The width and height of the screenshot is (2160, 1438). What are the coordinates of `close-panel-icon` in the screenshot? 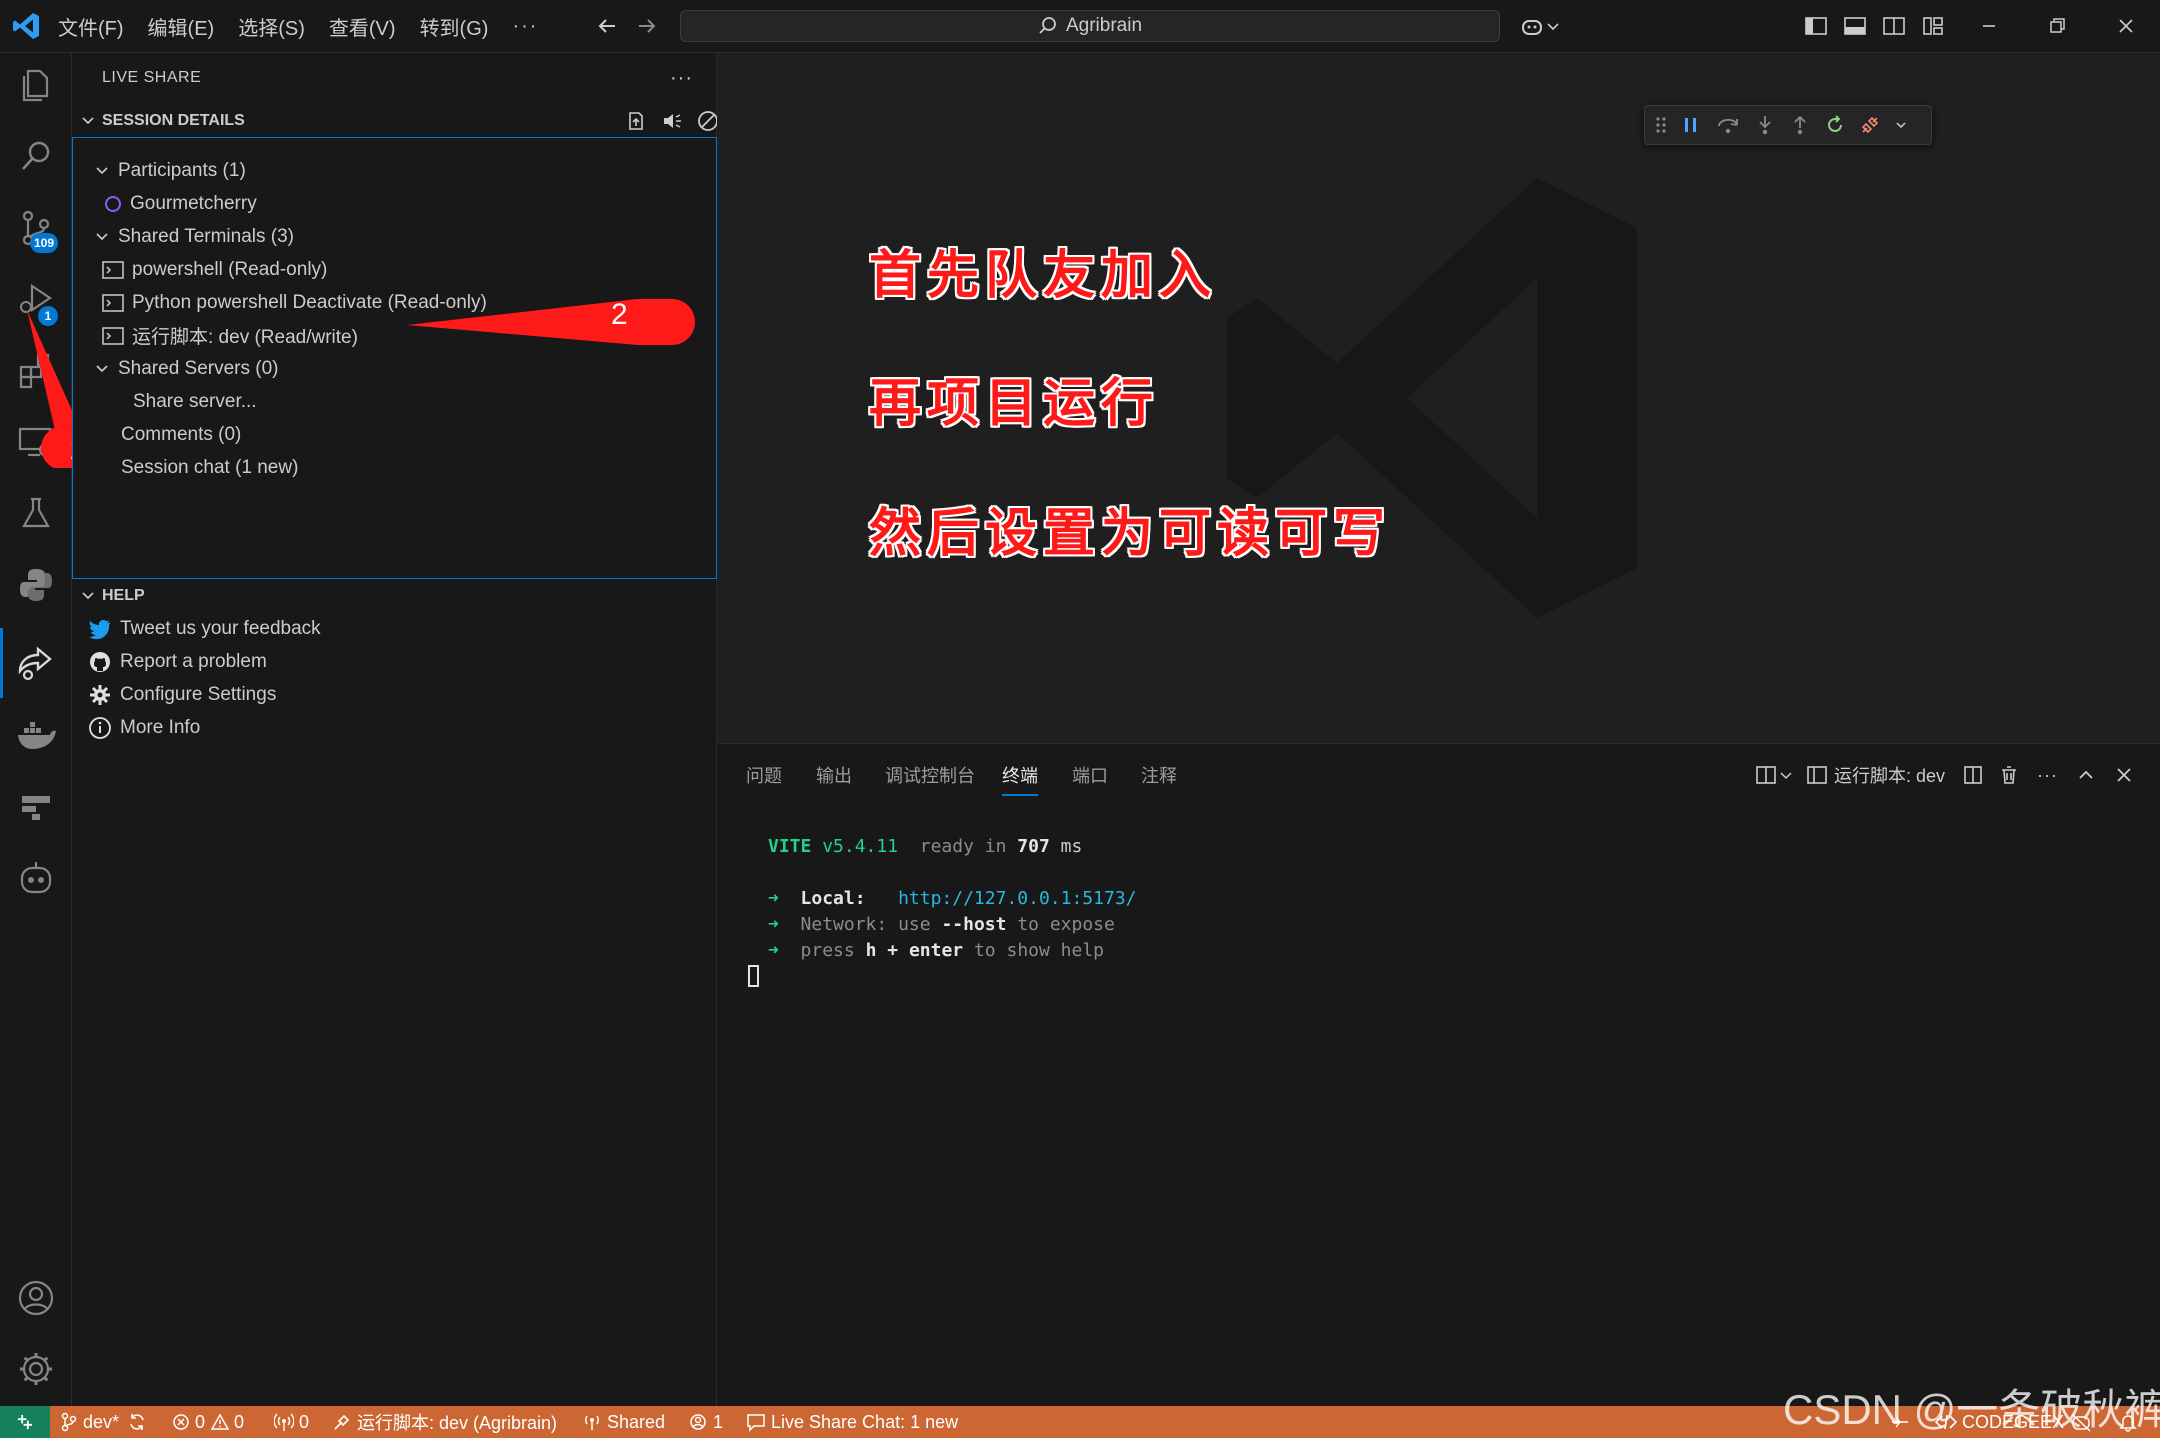 It's located at (2124, 775).